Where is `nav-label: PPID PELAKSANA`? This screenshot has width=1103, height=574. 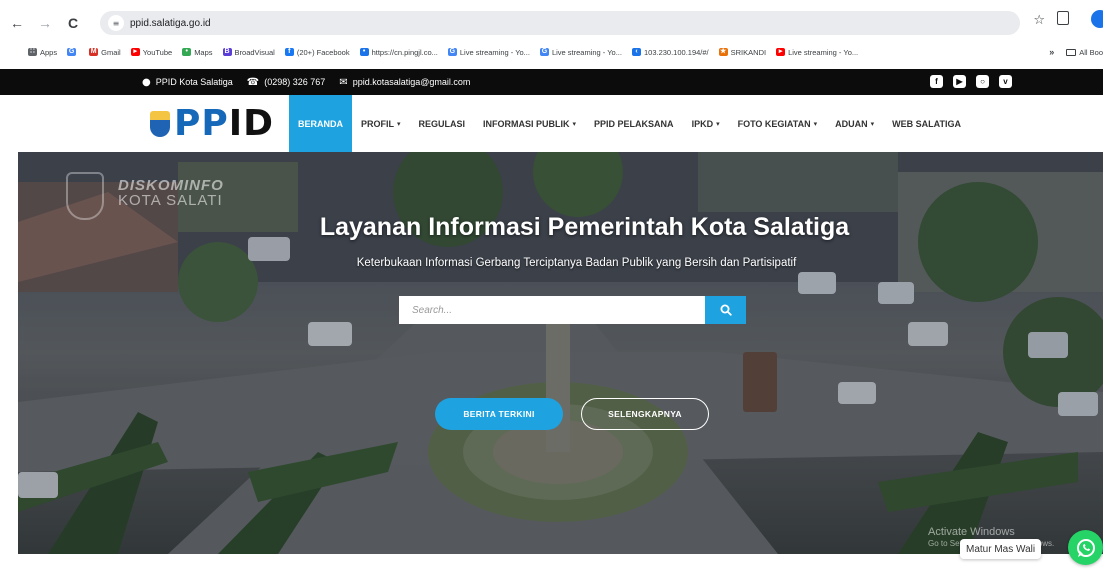 nav-label: PPID PELAKSANA is located at coordinates (634, 123).